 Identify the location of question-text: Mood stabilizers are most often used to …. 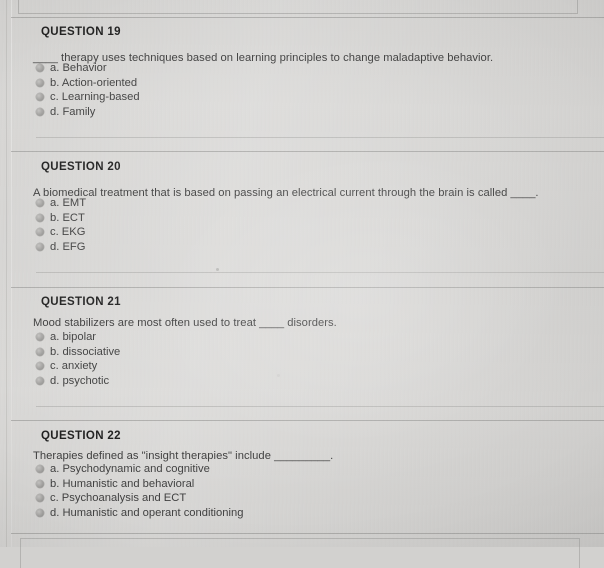
(185, 323).